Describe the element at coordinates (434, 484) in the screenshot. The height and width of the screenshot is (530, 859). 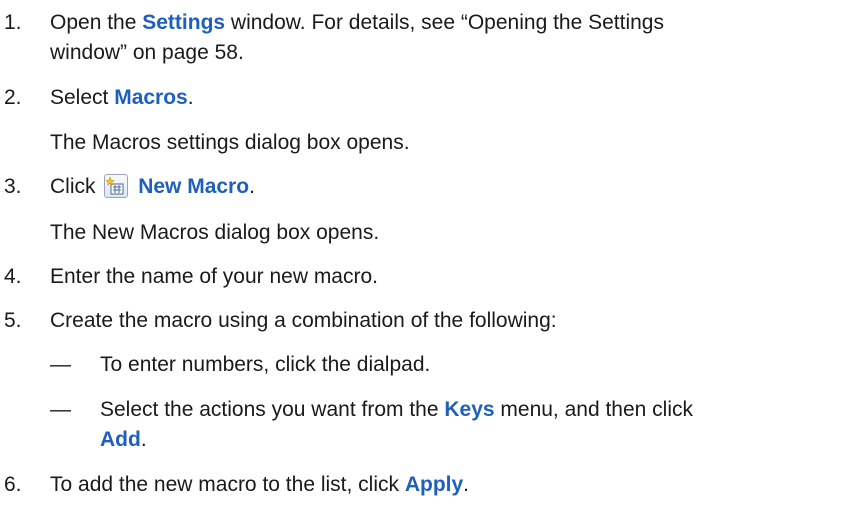
I see `apply-ui-term: Apply` at that location.